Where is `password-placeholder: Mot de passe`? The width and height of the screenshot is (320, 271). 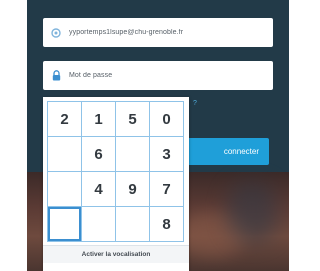
password-placeholder: Mot de passe is located at coordinates (91, 75).